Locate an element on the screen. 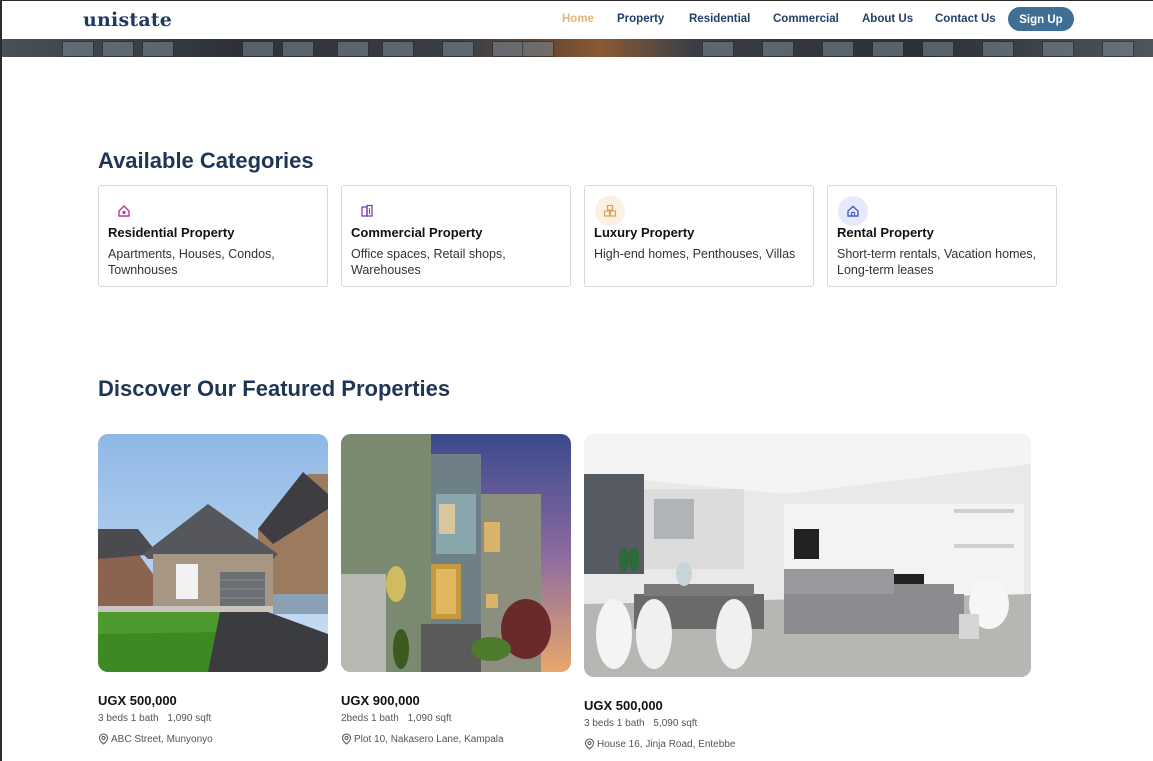 The image size is (1153, 761). property-location: House 16, Jinja Road, Entebbe is located at coordinates (659, 744).